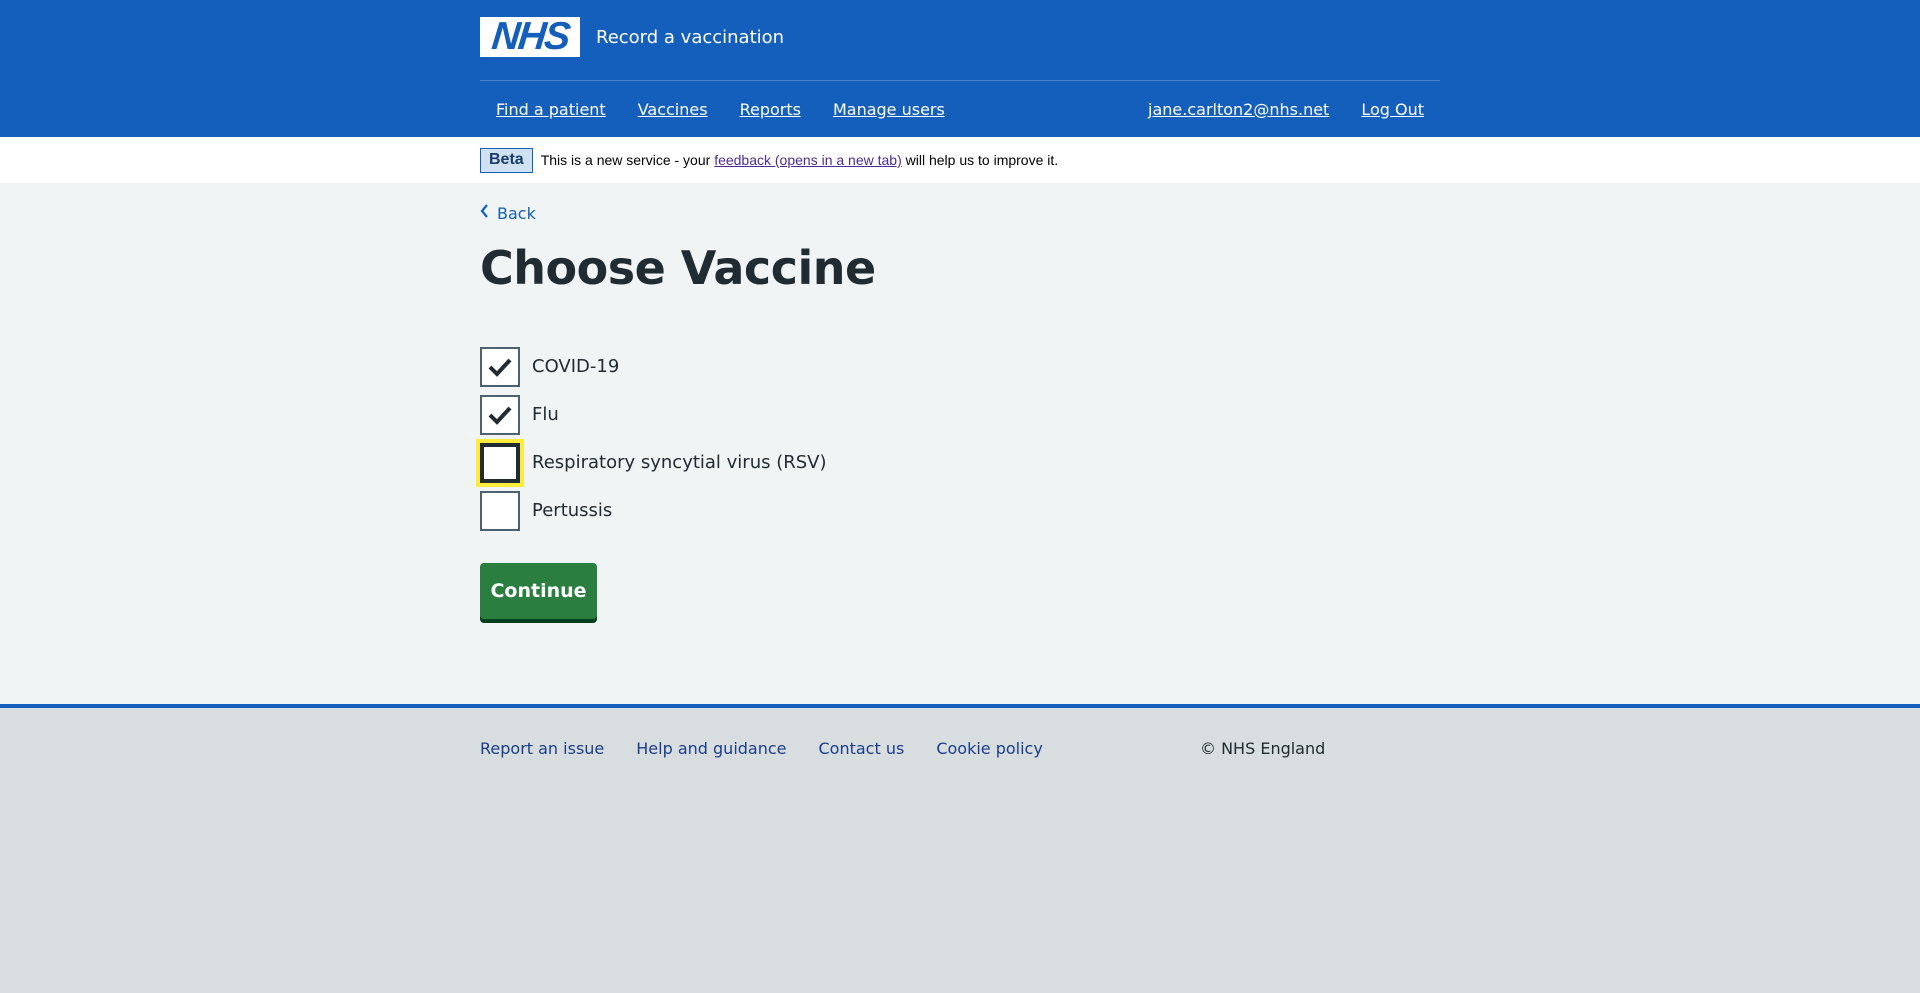 This screenshot has height=993, width=1920. I want to click on back-label: Back, so click(516, 213).